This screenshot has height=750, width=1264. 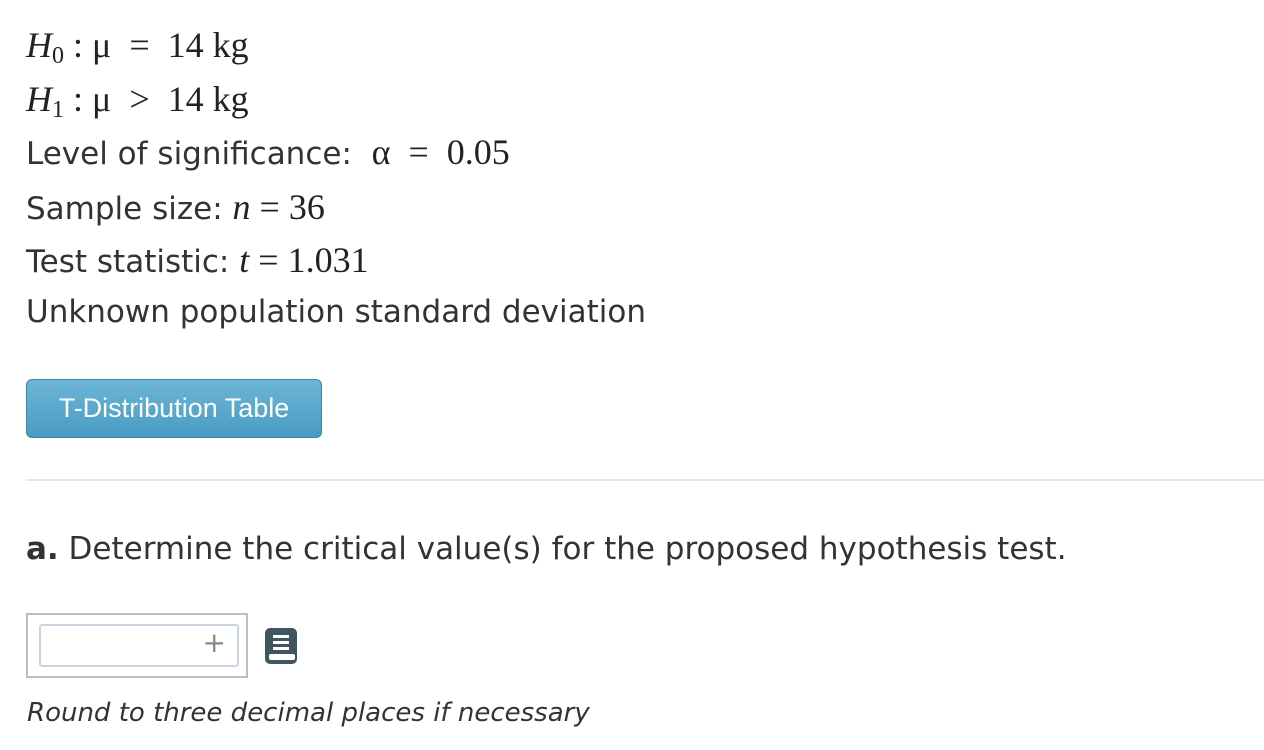 I want to click on significance-level: Level of significance: α = 0.05, so click(x=268, y=152).